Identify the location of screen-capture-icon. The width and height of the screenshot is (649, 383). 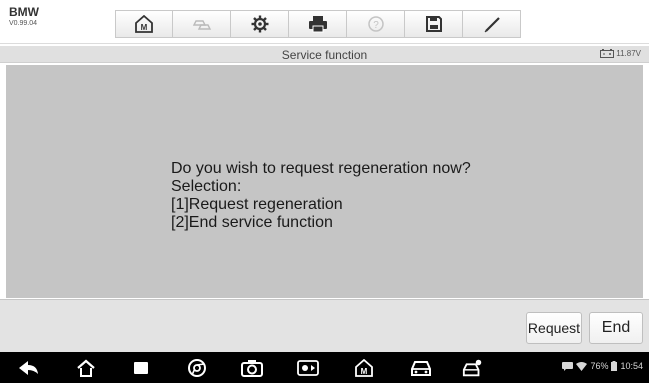
(308, 368).